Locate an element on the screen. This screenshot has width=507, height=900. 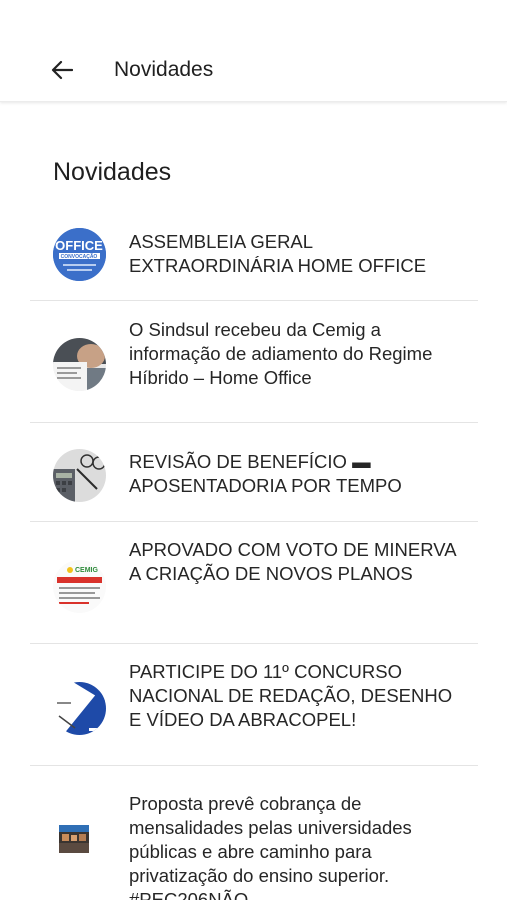
app-bar: Novidades is located at coordinates (253, 51).